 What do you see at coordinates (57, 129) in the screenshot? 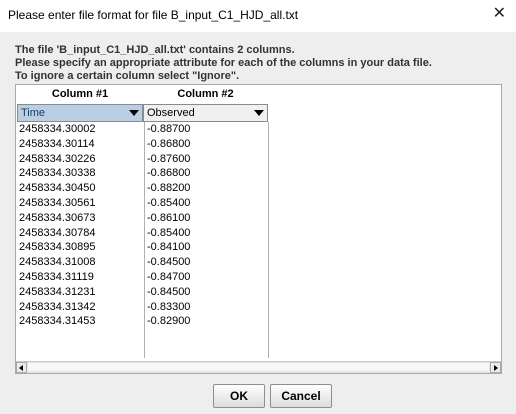
I see `list-item: 2458334.30002` at bounding box center [57, 129].